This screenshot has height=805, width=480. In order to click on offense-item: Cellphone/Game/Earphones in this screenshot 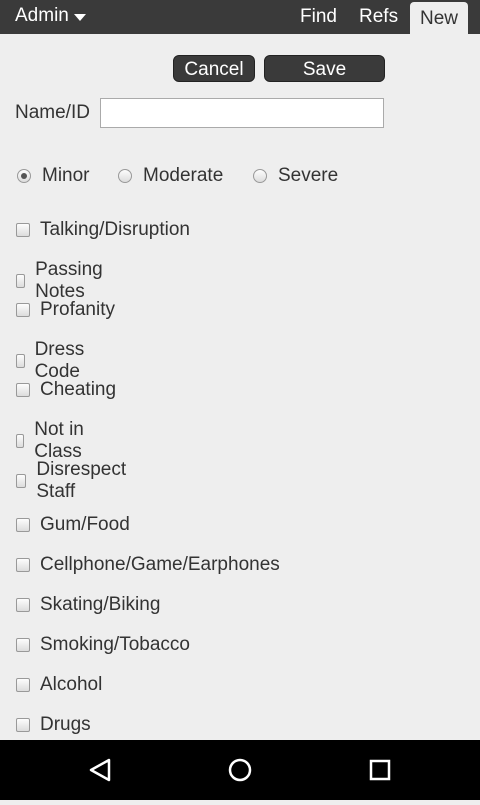, I will do `click(148, 565)`.